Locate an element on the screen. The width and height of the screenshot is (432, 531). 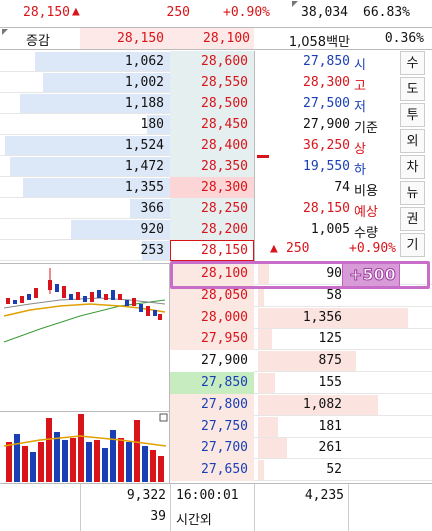
volume: 38,034 is located at coordinates (324, 12).